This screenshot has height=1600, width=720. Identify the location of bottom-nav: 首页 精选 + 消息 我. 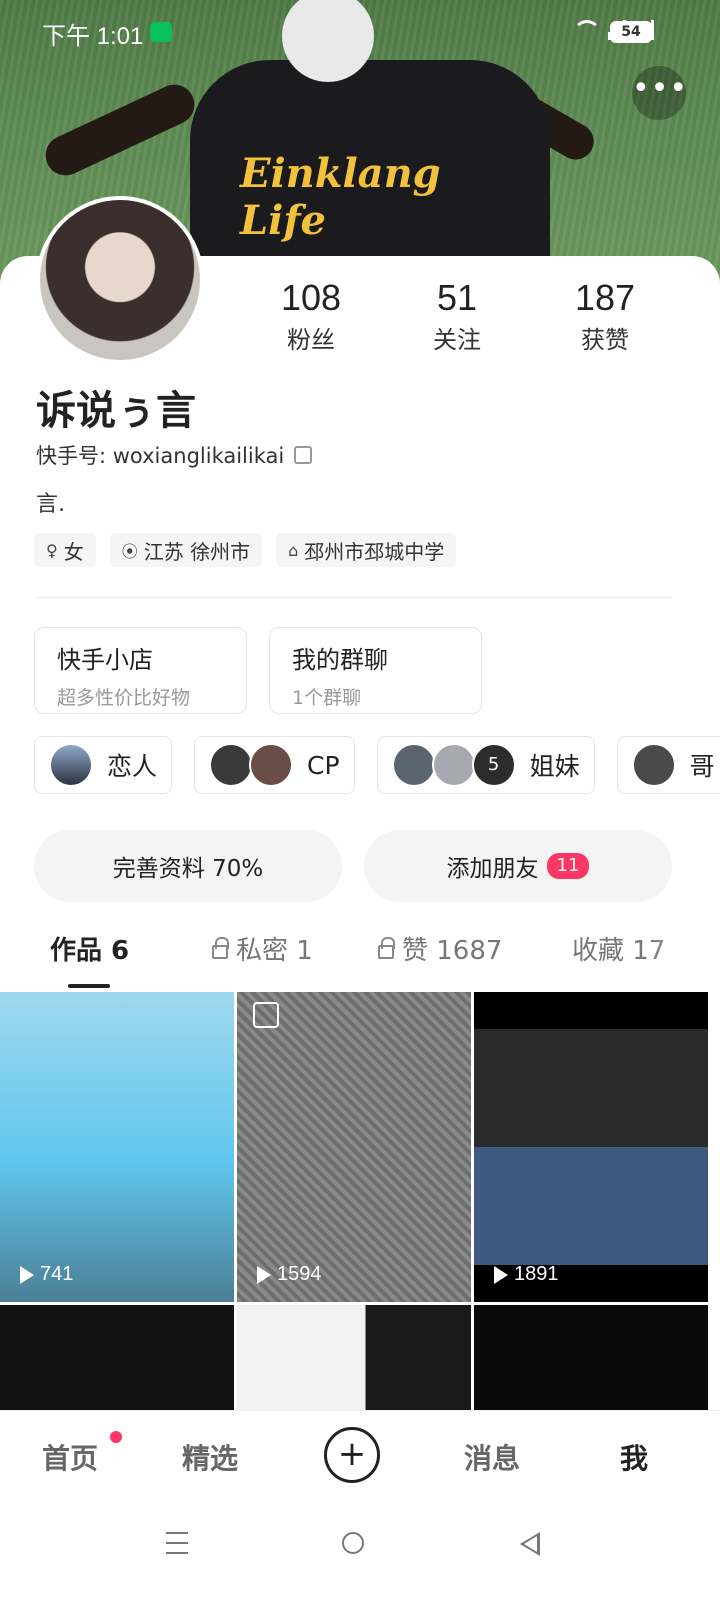
(360, 1460).